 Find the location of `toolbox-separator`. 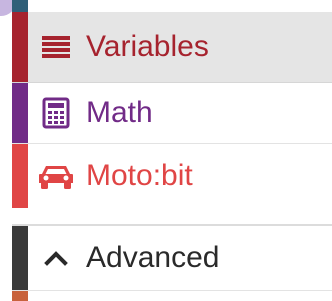

toolbox-separator is located at coordinates (172, 217).